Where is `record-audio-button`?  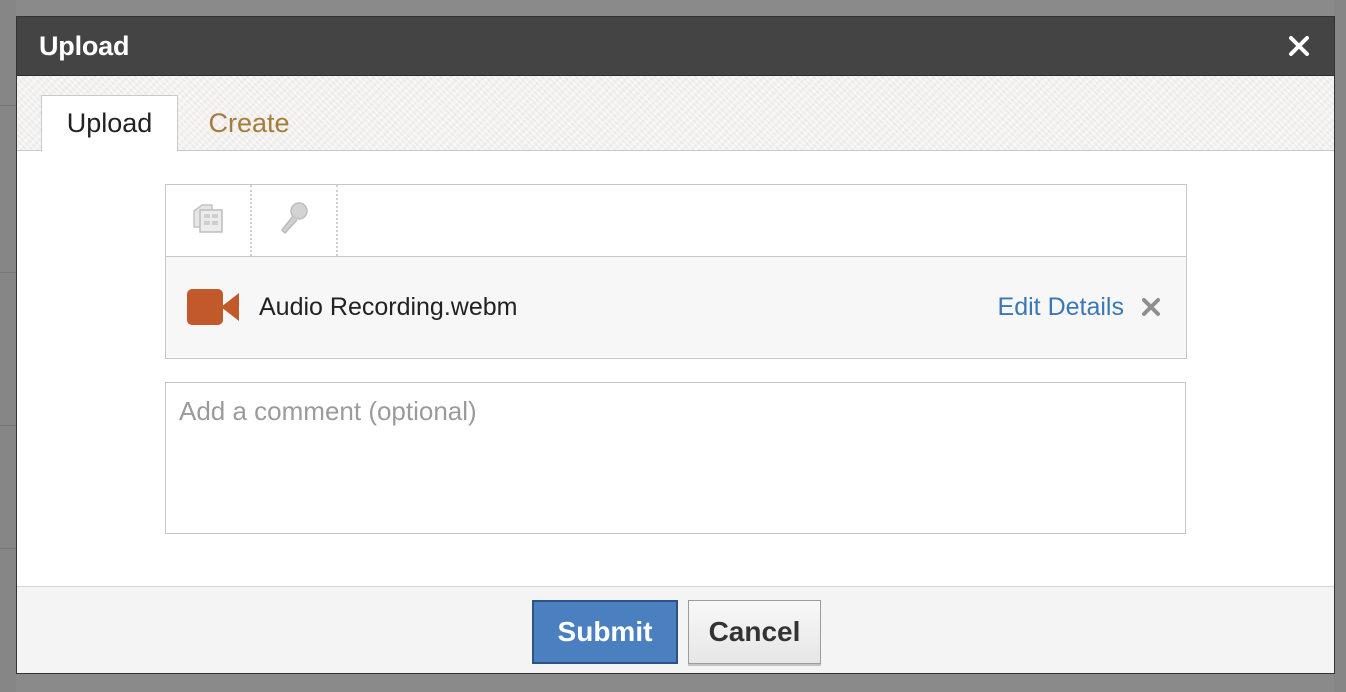
record-audio-button is located at coordinates (295, 220).